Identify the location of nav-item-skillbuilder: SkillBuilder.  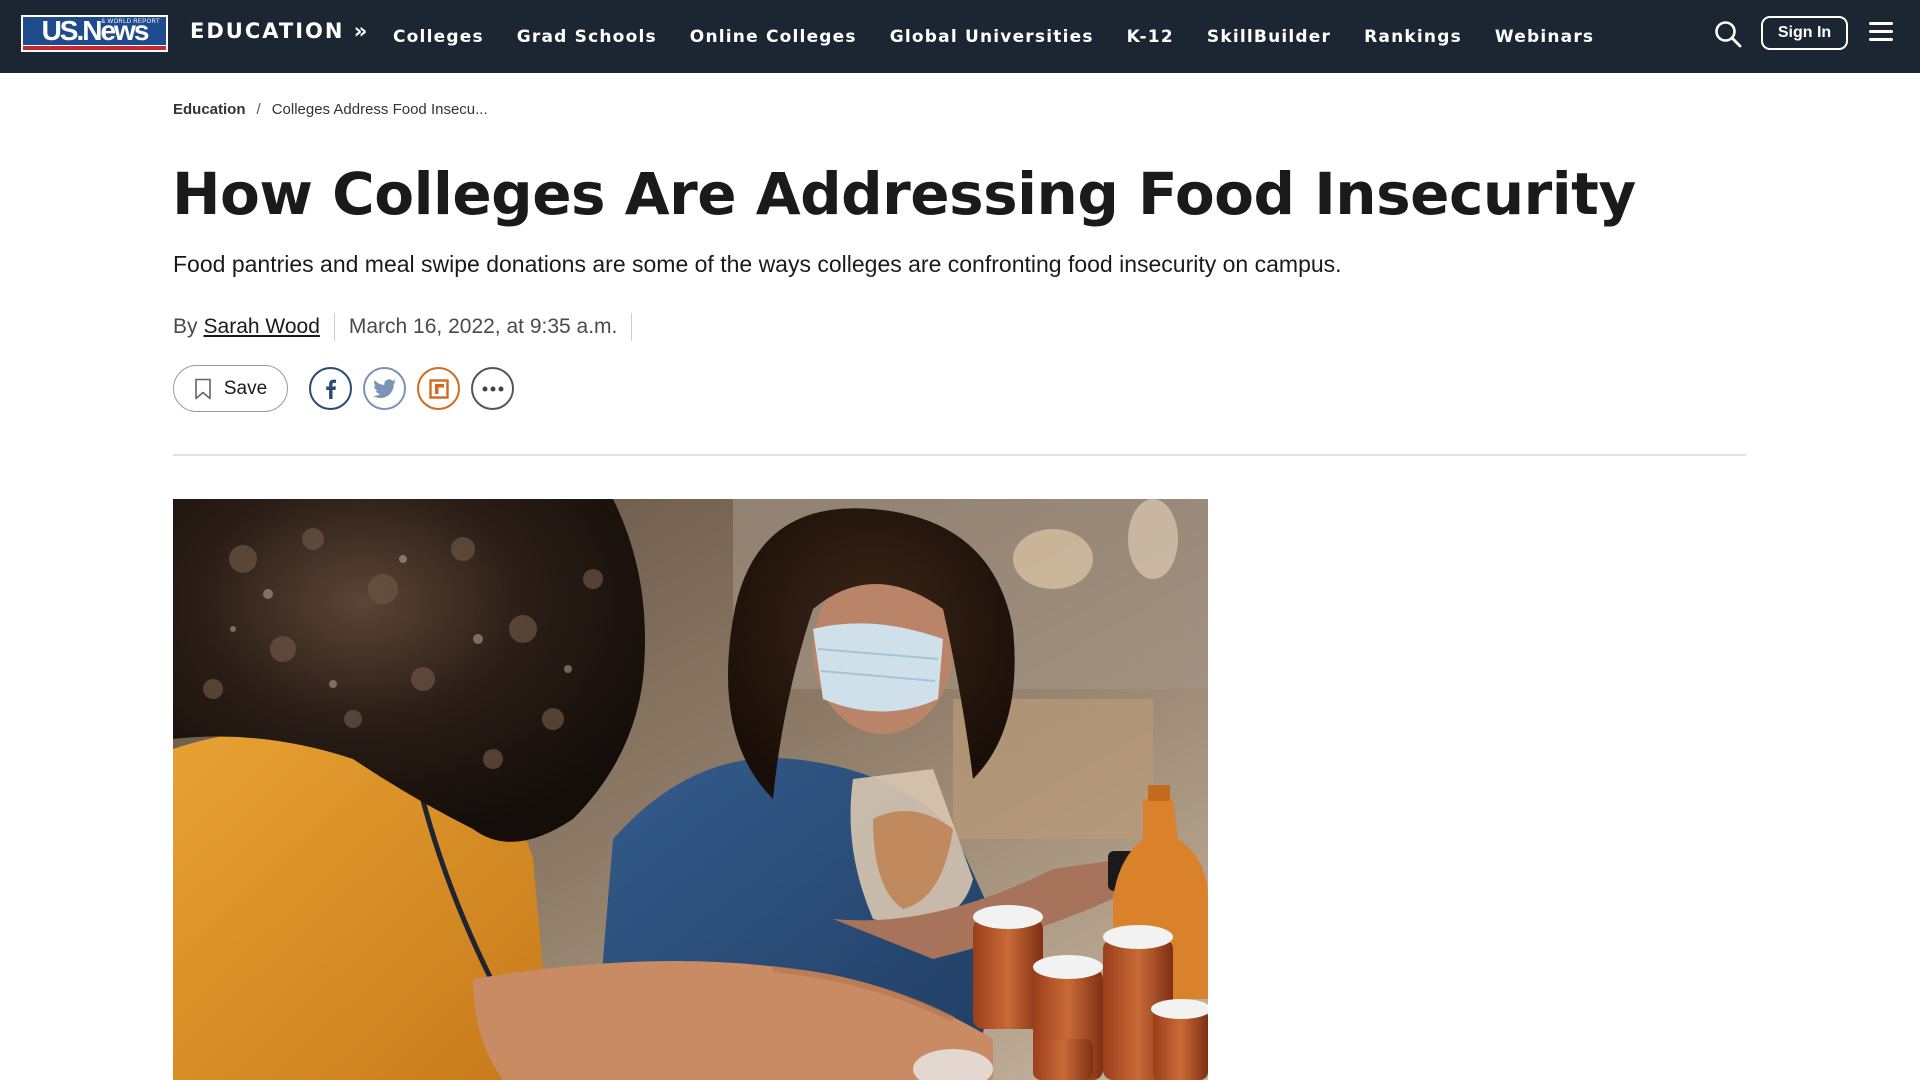
(1269, 37).